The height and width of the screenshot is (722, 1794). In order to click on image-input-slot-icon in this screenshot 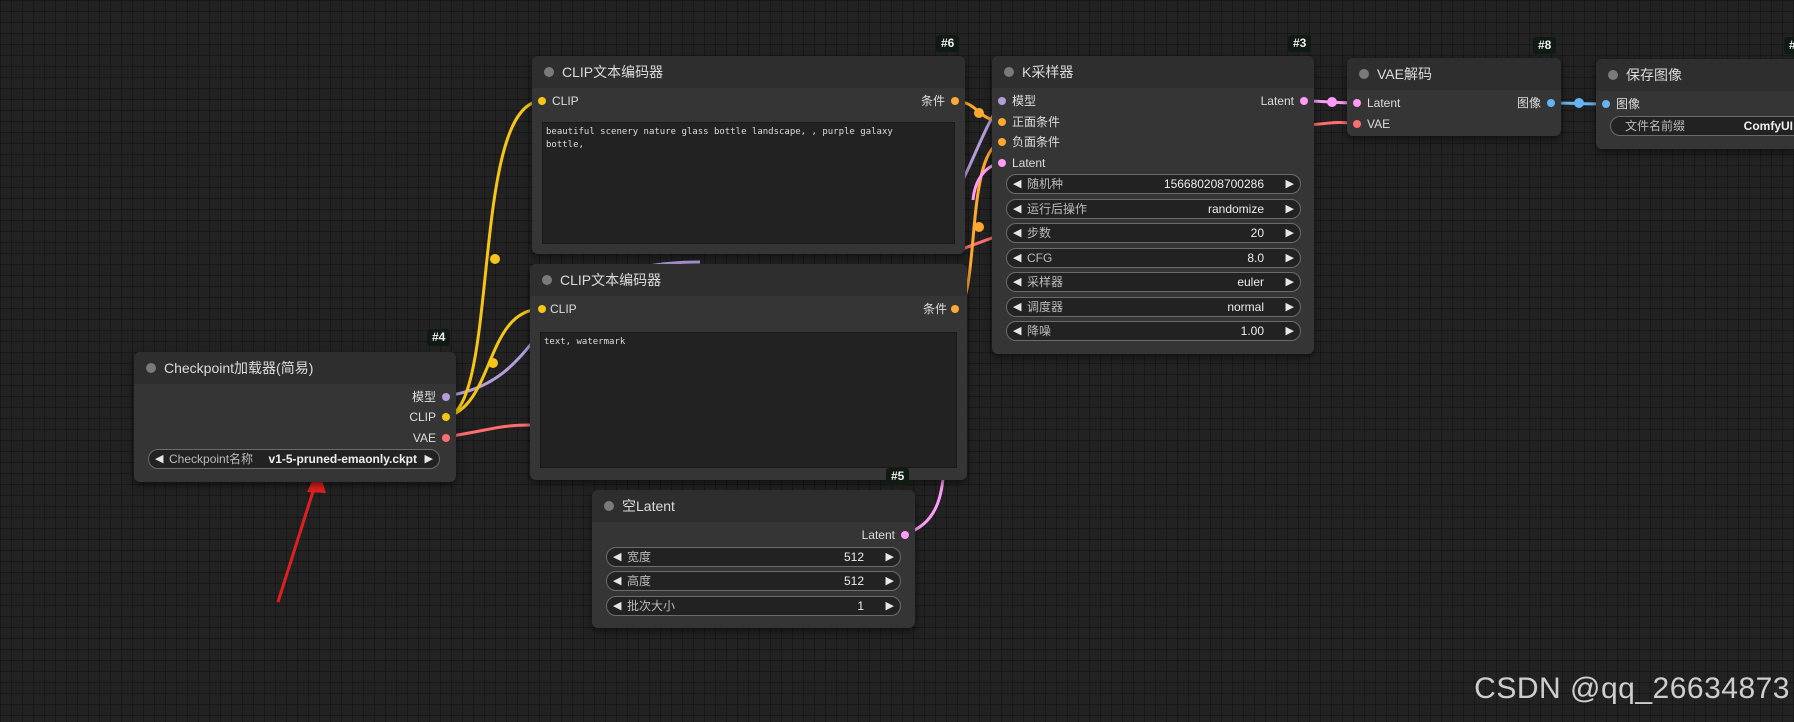, I will do `click(1606, 104)`.